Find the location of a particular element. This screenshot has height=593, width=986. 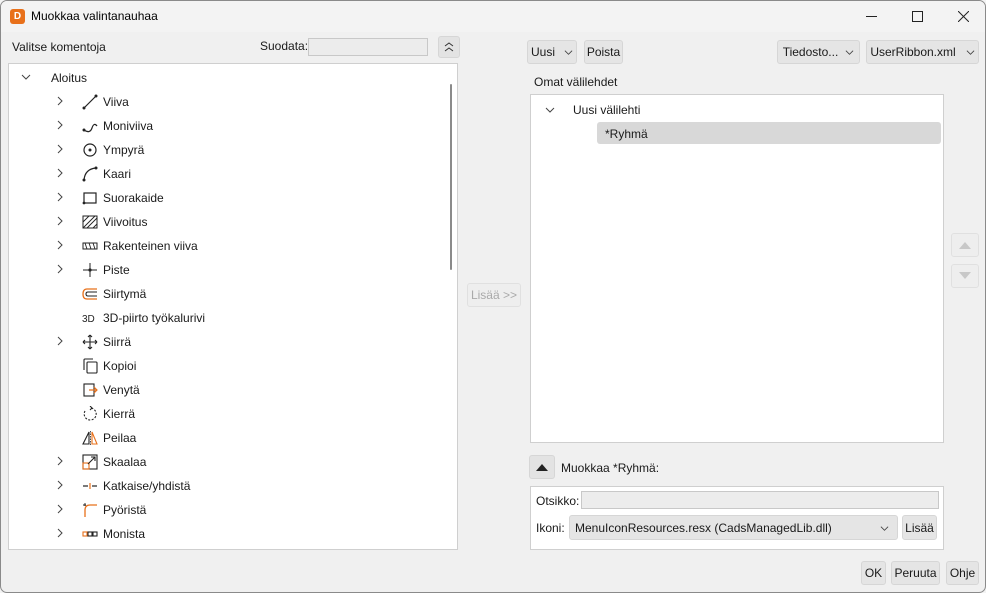

window-title: Muokkaa valintanauhaa is located at coordinates (94, 16).